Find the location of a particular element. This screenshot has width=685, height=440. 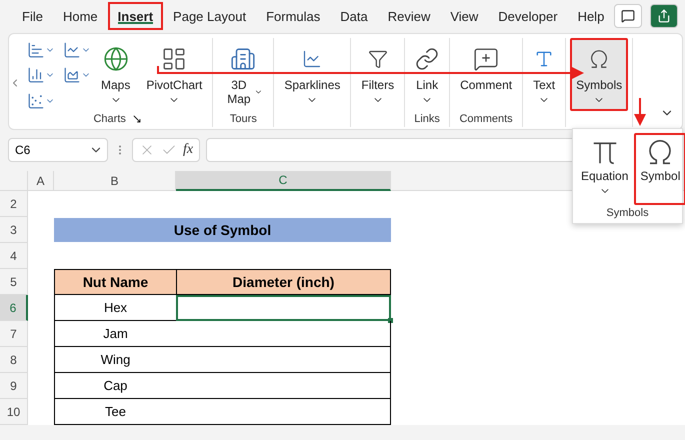

link-icon is located at coordinates (427, 59).